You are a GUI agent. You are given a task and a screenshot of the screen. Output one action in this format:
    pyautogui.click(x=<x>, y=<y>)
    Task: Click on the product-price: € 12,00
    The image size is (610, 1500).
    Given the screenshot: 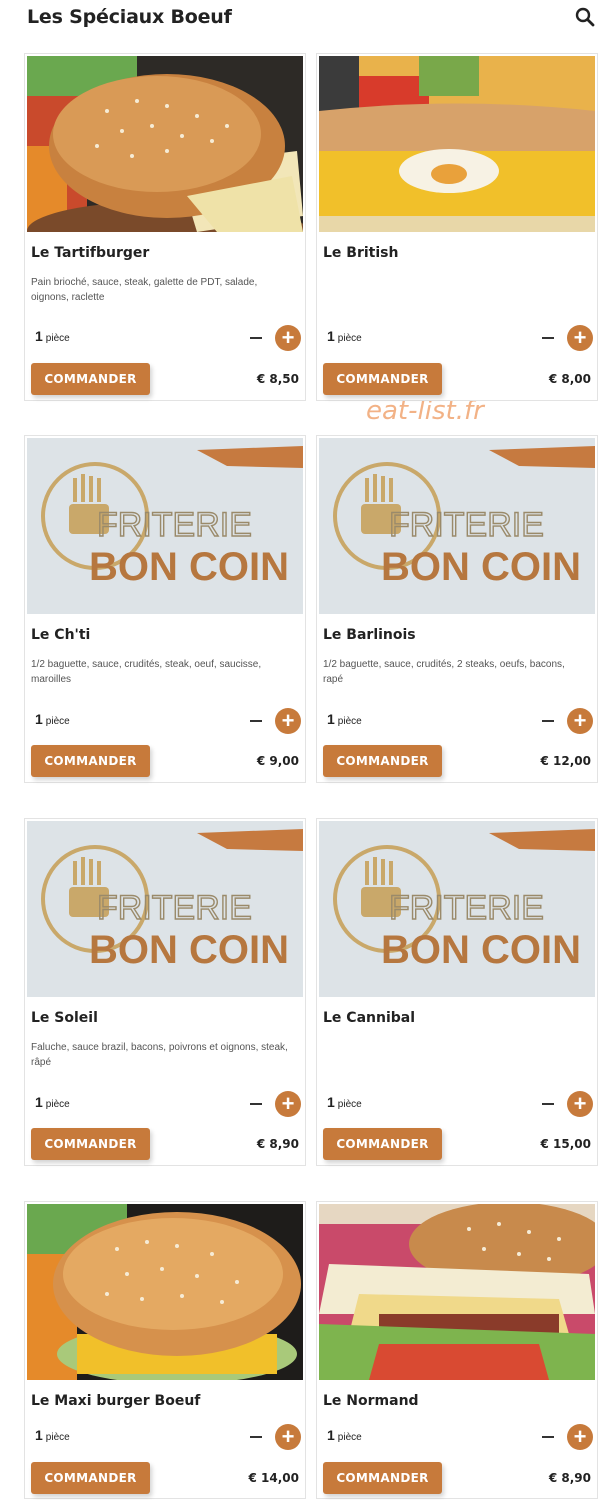 What is the action you would take?
    pyautogui.click(x=565, y=761)
    